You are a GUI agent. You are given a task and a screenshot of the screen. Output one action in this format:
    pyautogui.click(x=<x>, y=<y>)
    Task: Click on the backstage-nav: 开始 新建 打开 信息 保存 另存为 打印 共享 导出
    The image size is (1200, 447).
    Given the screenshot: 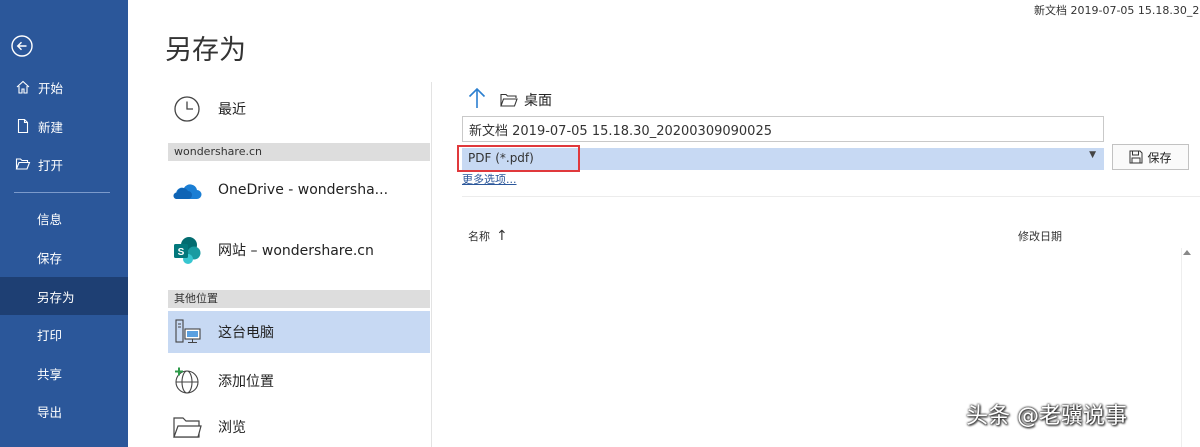 What is the action you would take?
    pyautogui.click(x=64, y=223)
    